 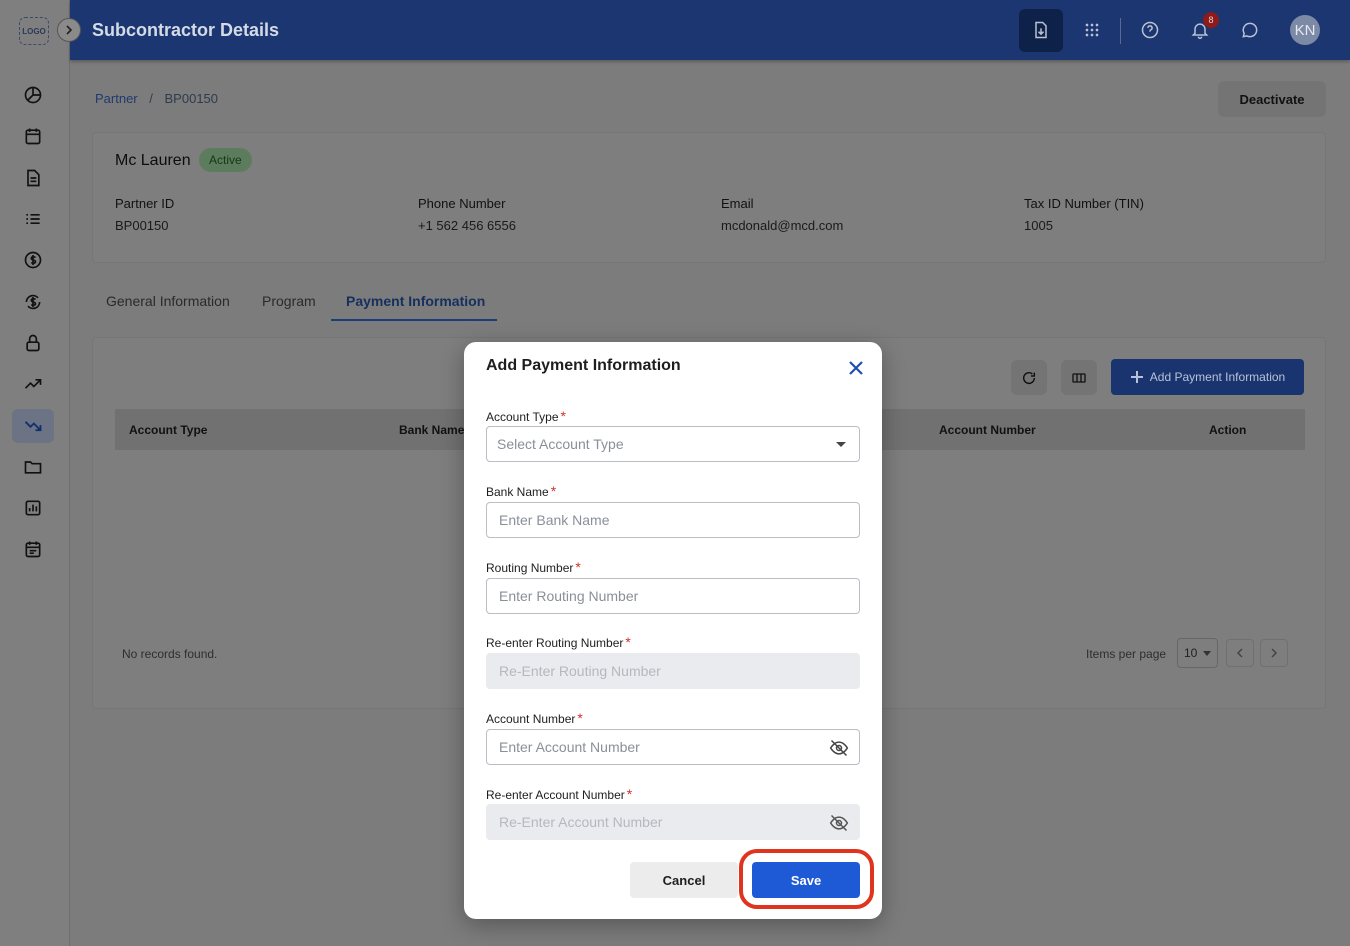 I want to click on calendar-icon, so click(x=33, y=136).